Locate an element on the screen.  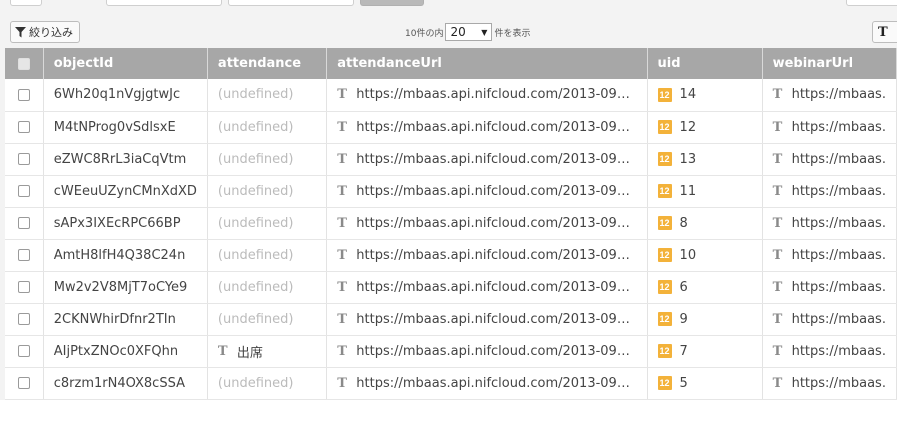
objectid-cell: sAPx3IXEcRPC66BP is located at coordinates (125, 223).